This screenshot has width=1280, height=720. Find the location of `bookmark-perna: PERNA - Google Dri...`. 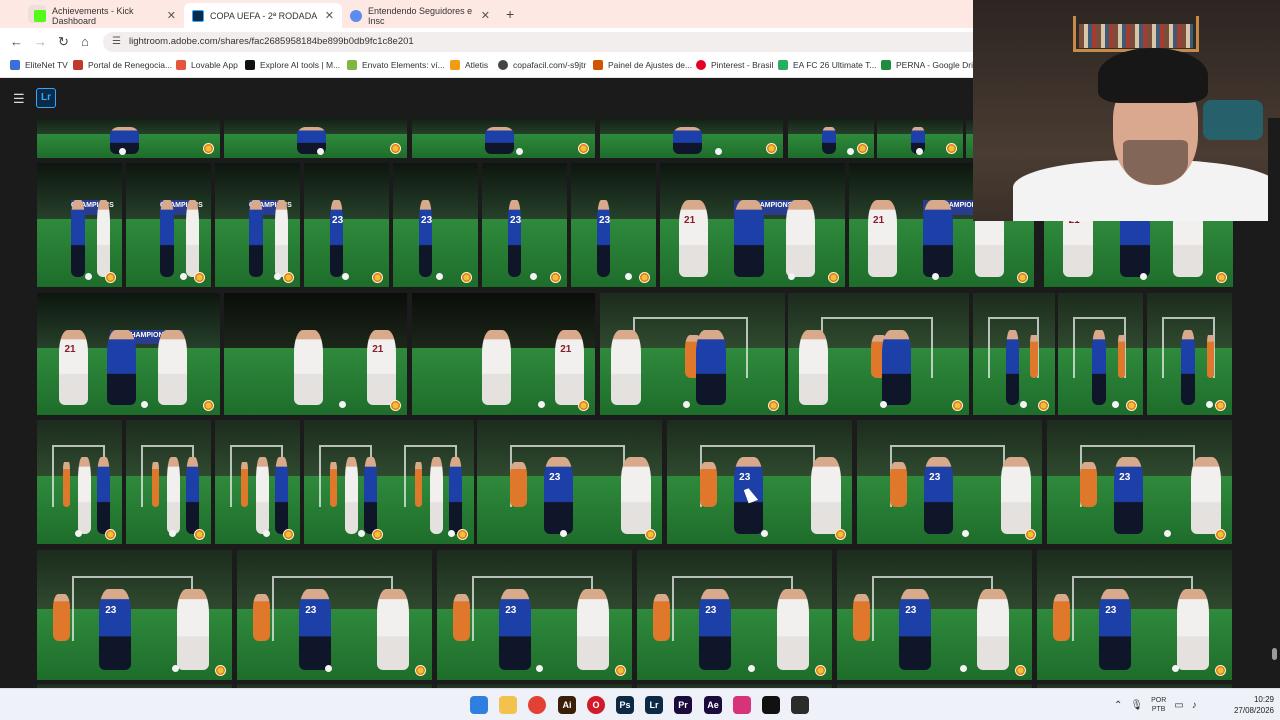

bookmark-perna: PERNA - Google Dri... is located at coordinates (930, 65).